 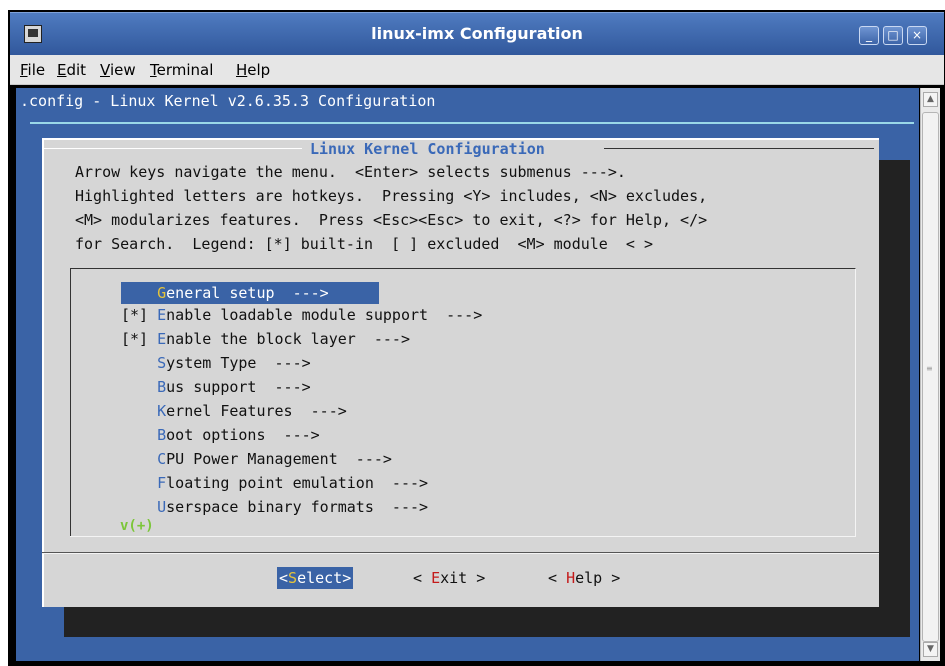 I want to click on maximize-button: □, so click(x=893, y=35).